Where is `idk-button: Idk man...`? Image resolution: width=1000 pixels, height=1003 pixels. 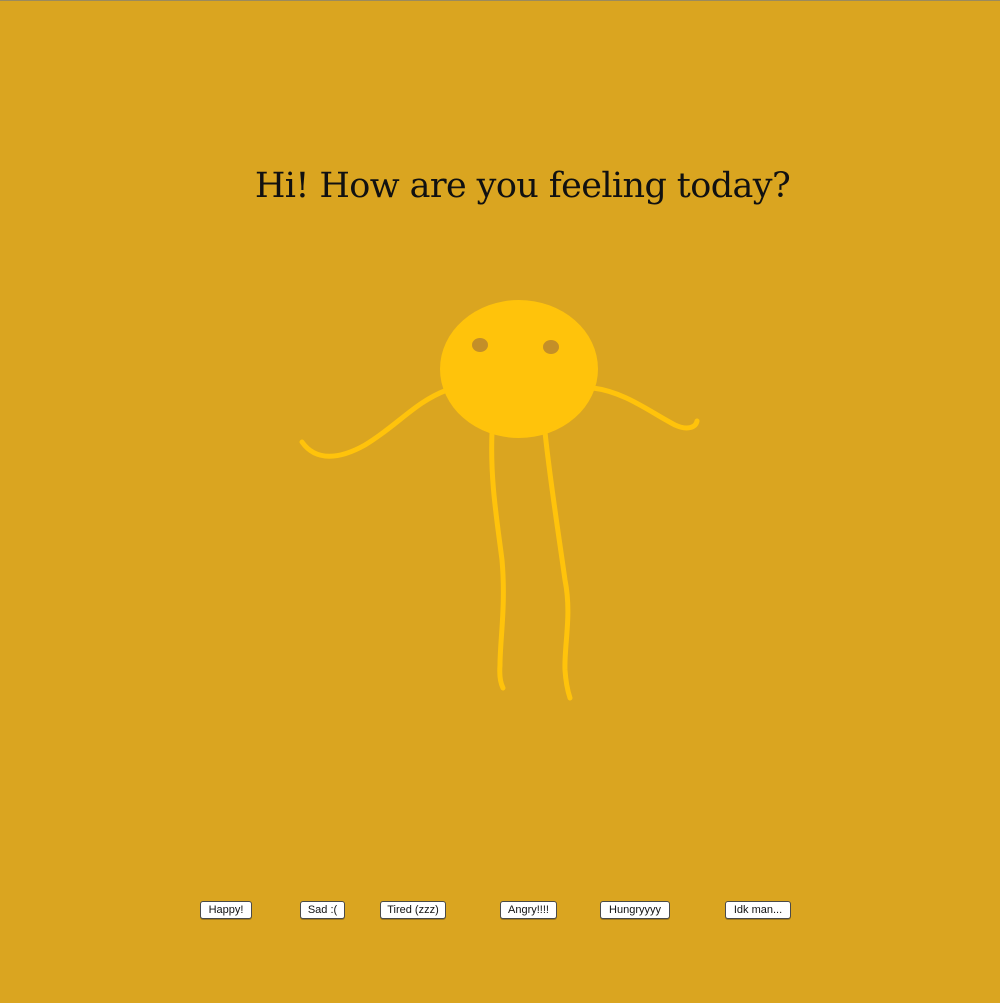 idk-button: Idk man... is located at coordinates (758, 910).